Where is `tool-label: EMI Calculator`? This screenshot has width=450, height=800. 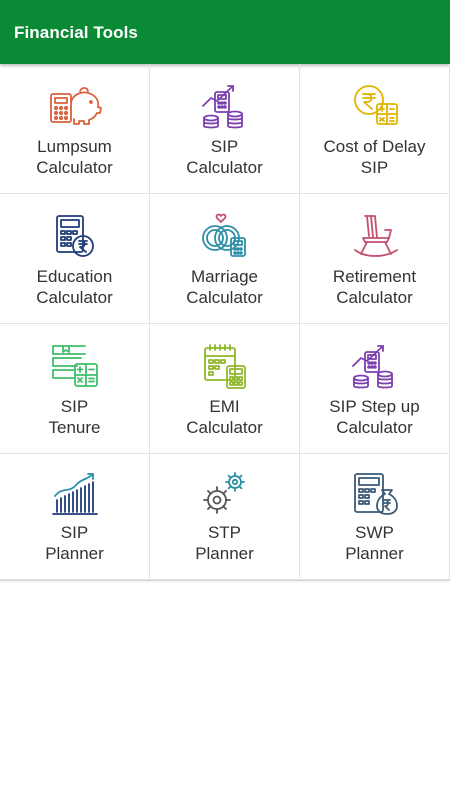
tool-label: EMI Calculator is located at coordinates (224, 417).